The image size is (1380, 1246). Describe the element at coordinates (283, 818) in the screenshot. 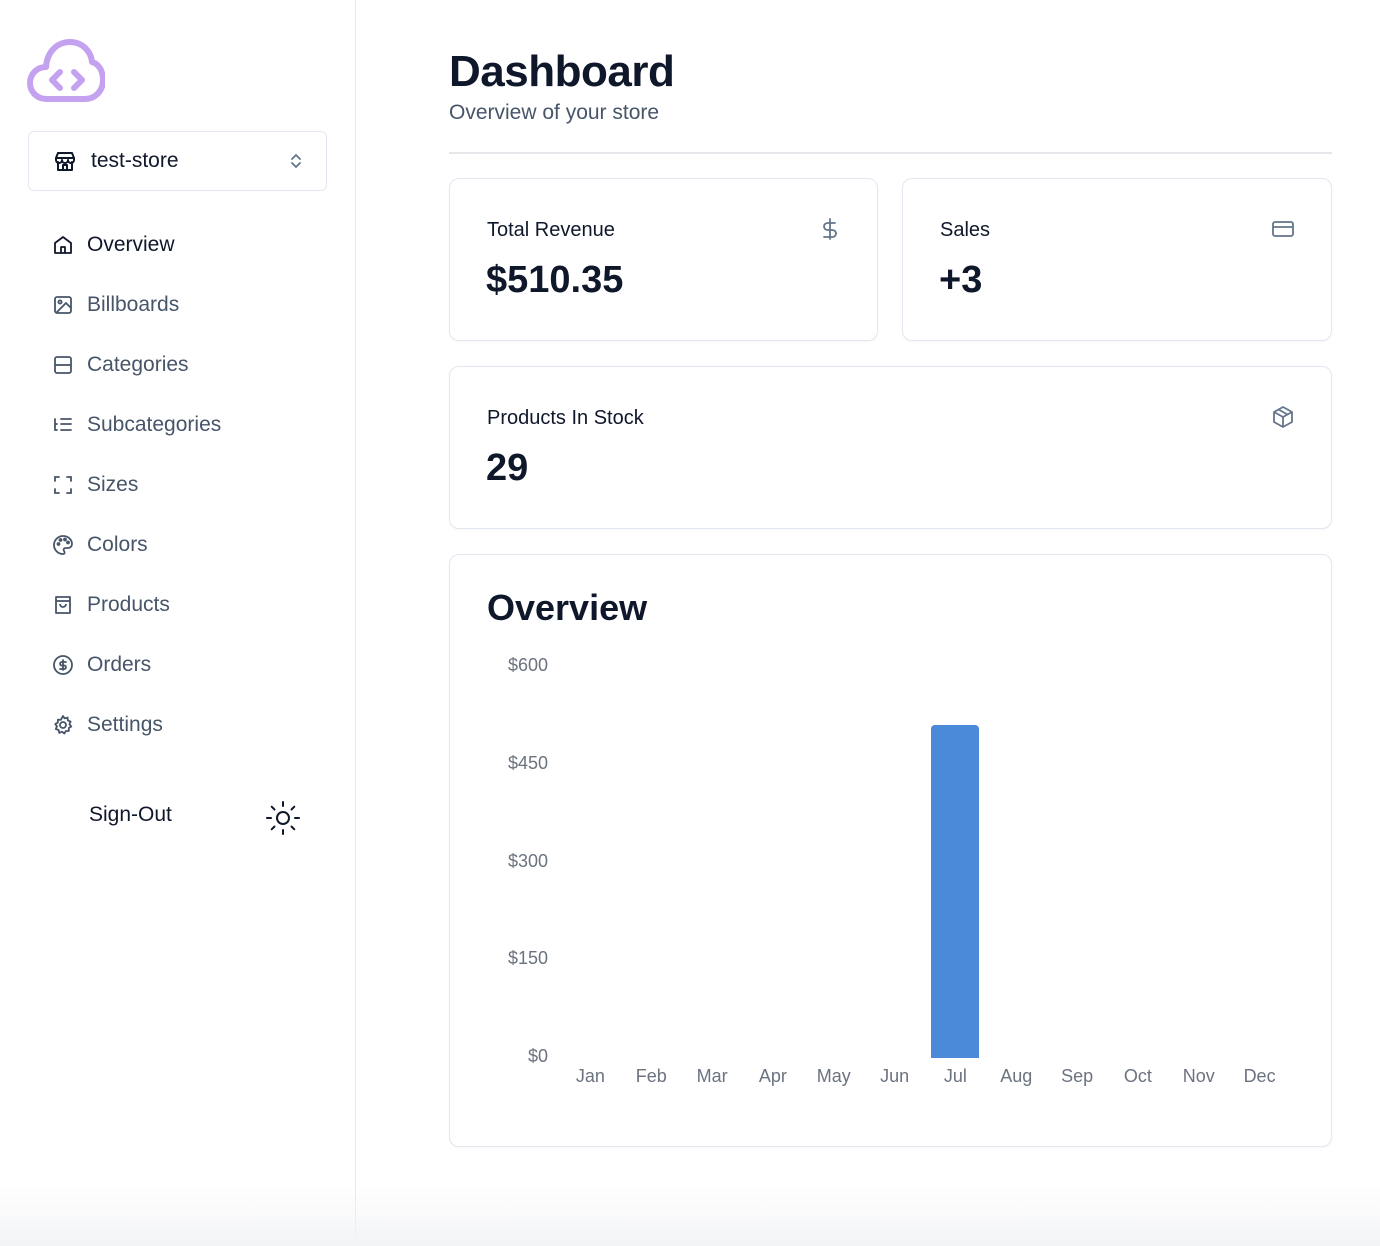

I see `sun-icon` at that location.